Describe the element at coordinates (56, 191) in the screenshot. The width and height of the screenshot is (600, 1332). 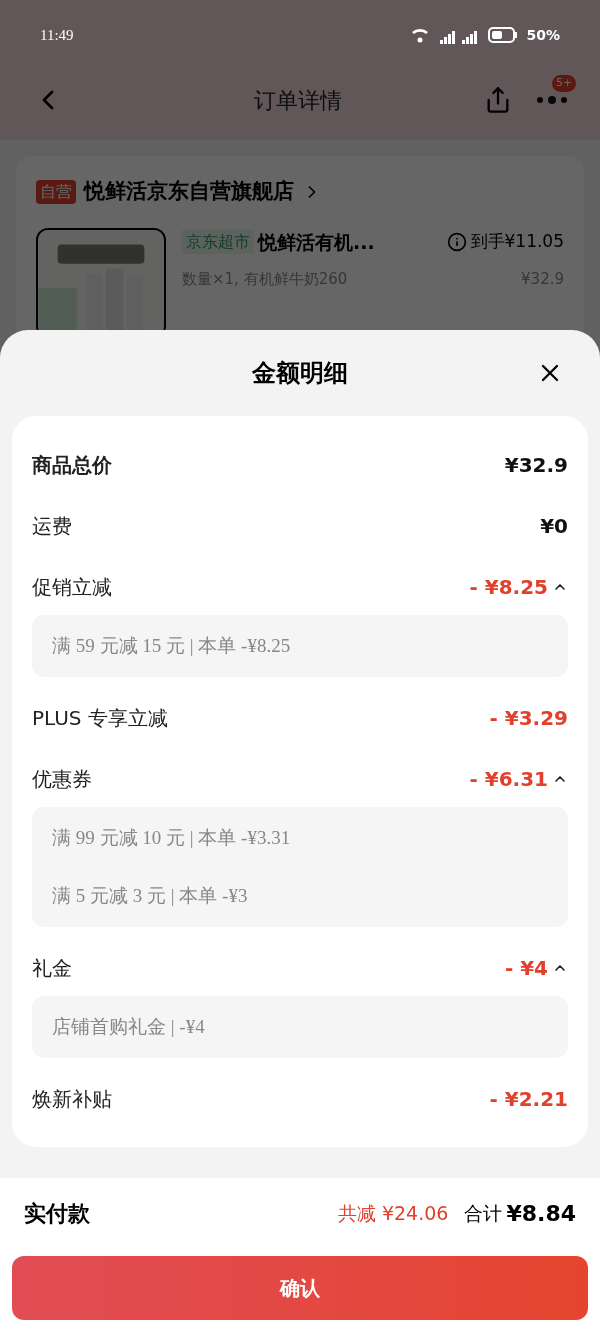
I see `store-tag: 自营` at that location.